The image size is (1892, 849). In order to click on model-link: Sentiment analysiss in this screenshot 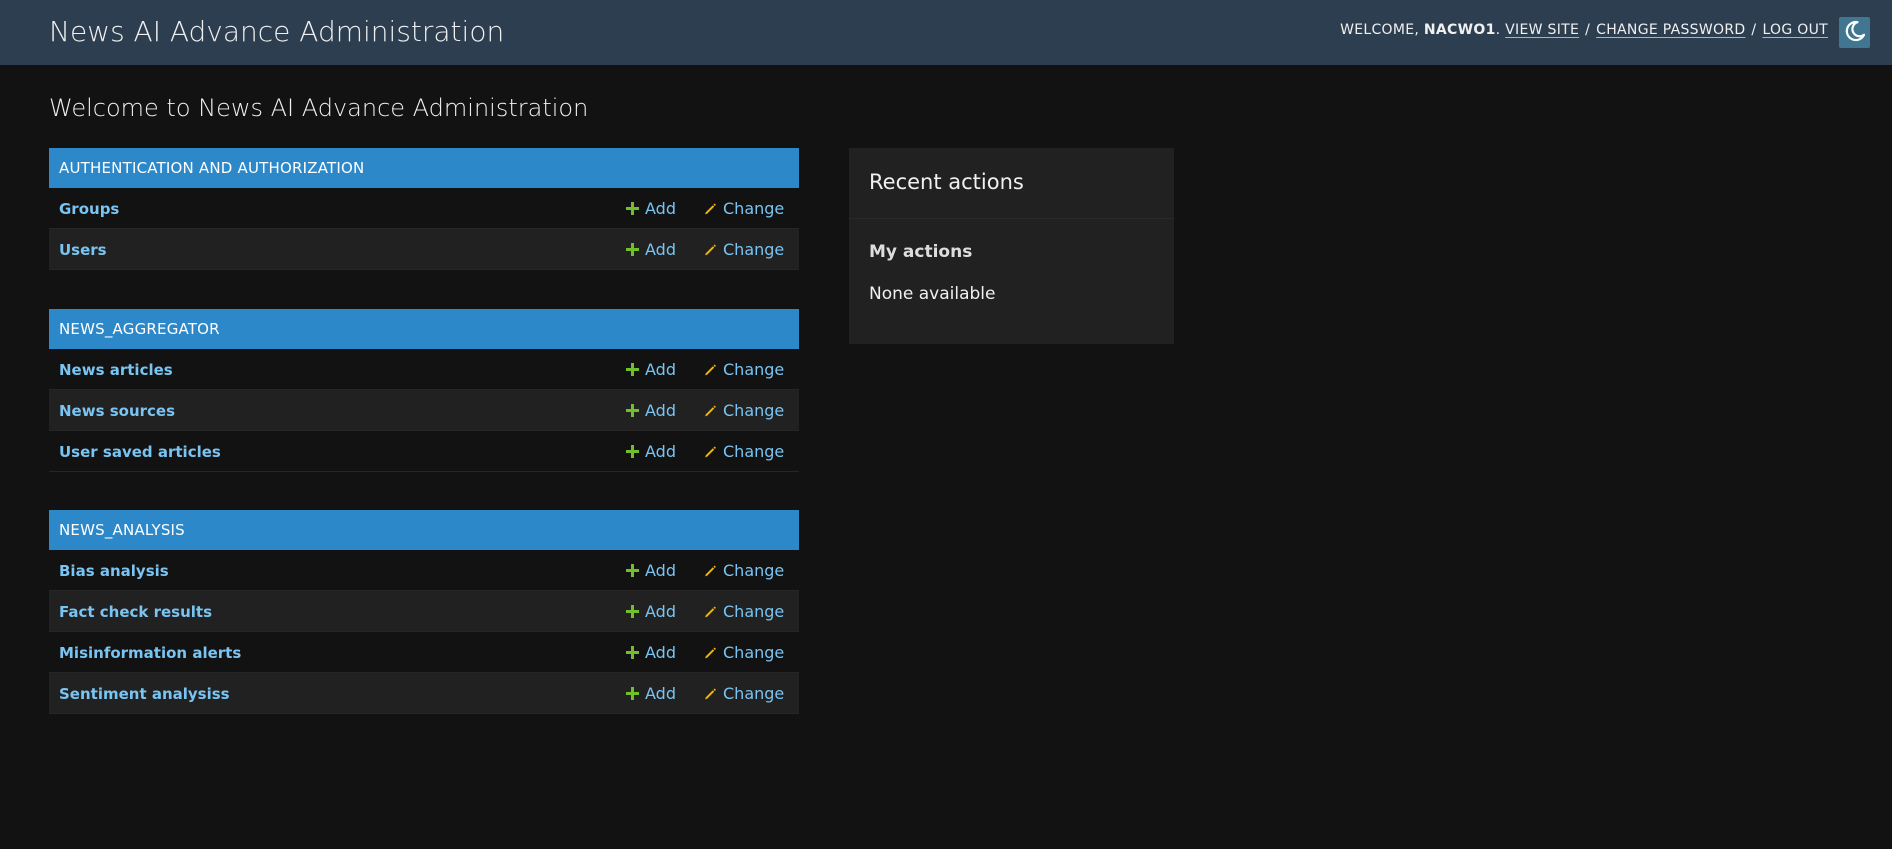, I will do `click(144, 694)`.